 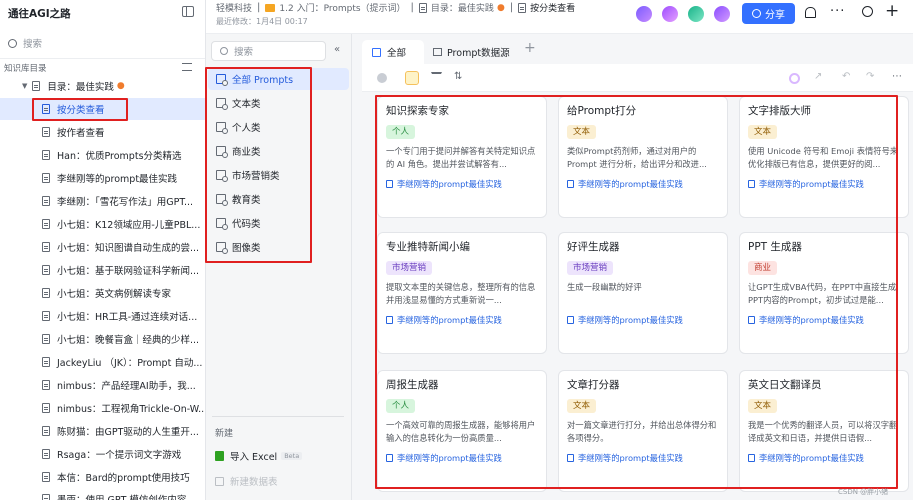 I want to click on add-view-button: +, so click(x=530, y=48).